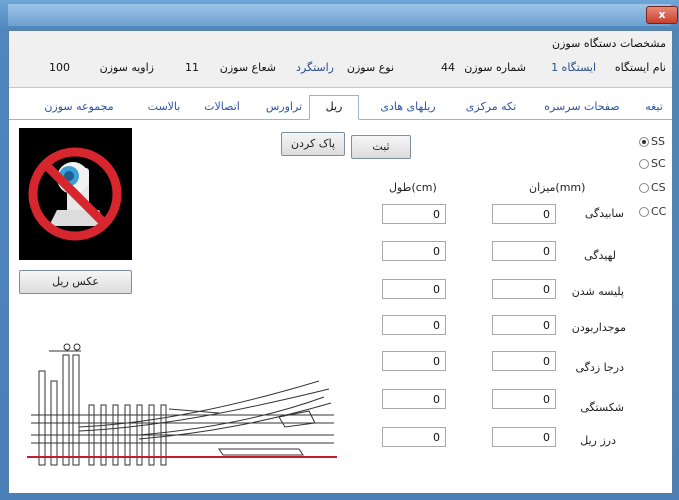 This screenshot has height=500, width=679. Describe the element at coordinates (654, 107) in the screenshot. I see `tab-blade: تیغه` at that location.